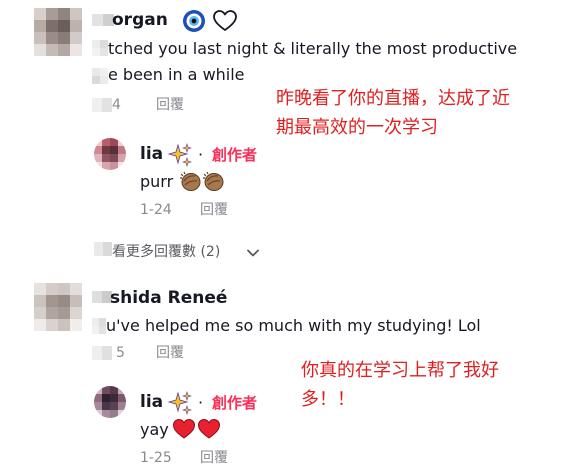 The width and height of the screenshot is (572, 468). What do you see at coordinates (166, 252) in the screenshot?
I see `view-more-replies: 看更多回覆數 (2)` at bounding box center [166, 252].